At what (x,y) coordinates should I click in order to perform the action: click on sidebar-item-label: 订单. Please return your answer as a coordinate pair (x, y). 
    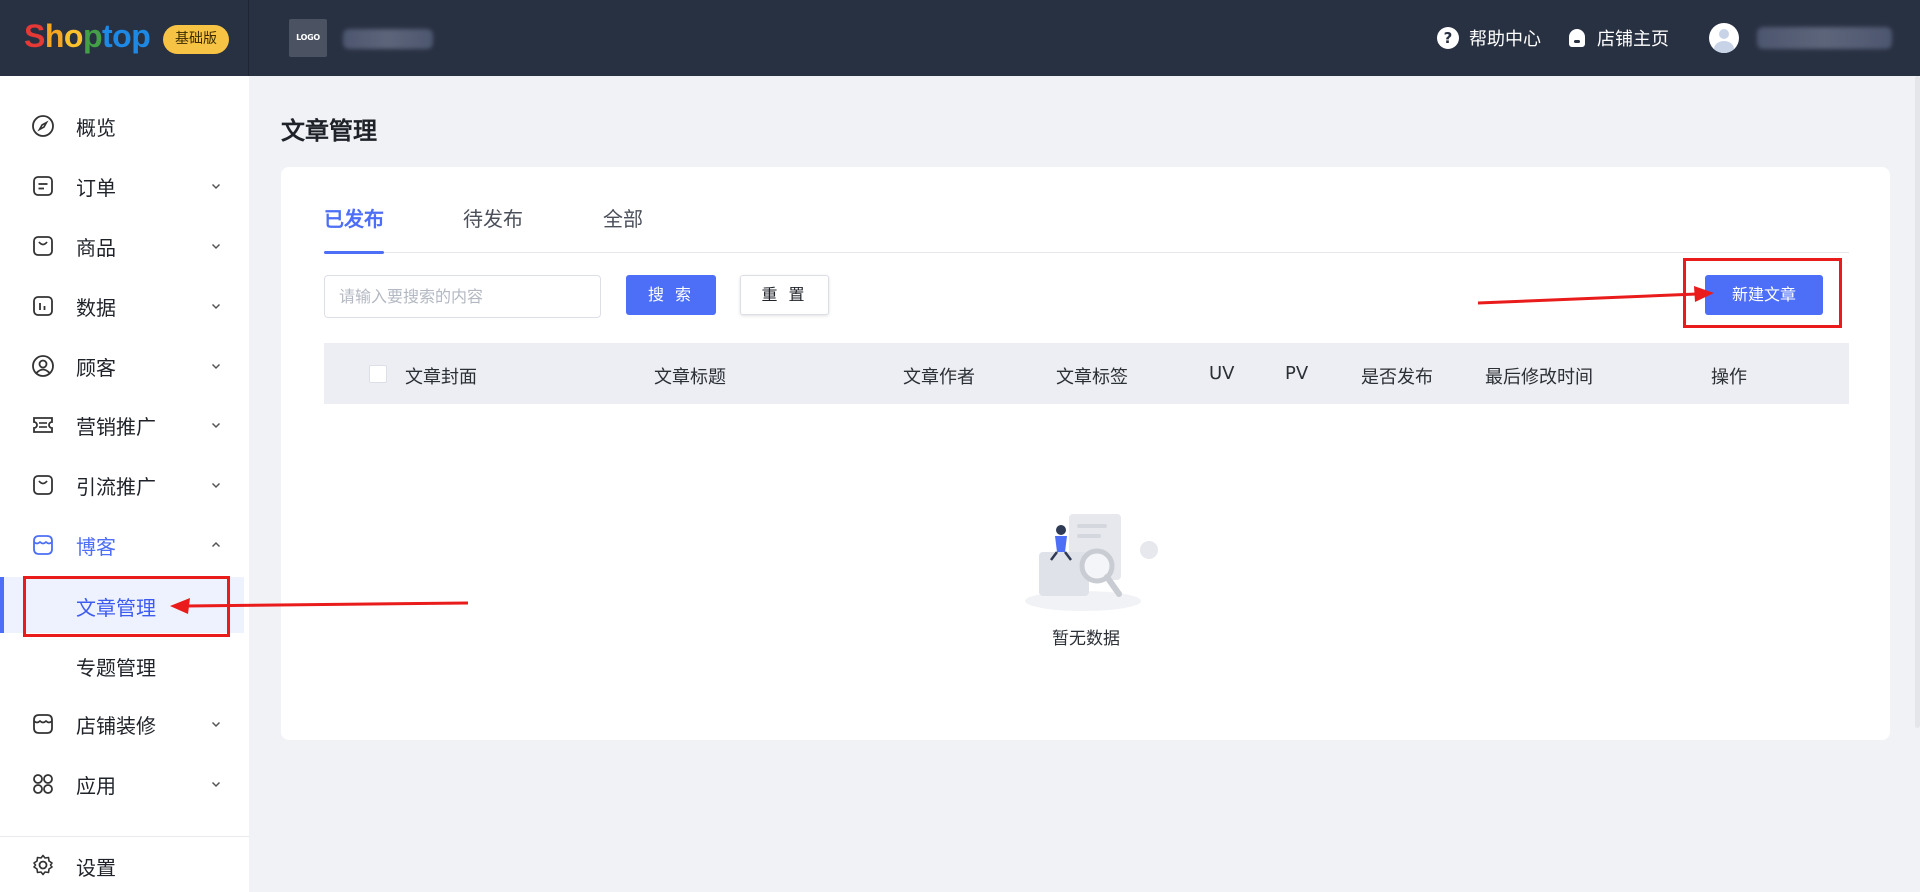
    Looking at the image, I should click on (96, 187).